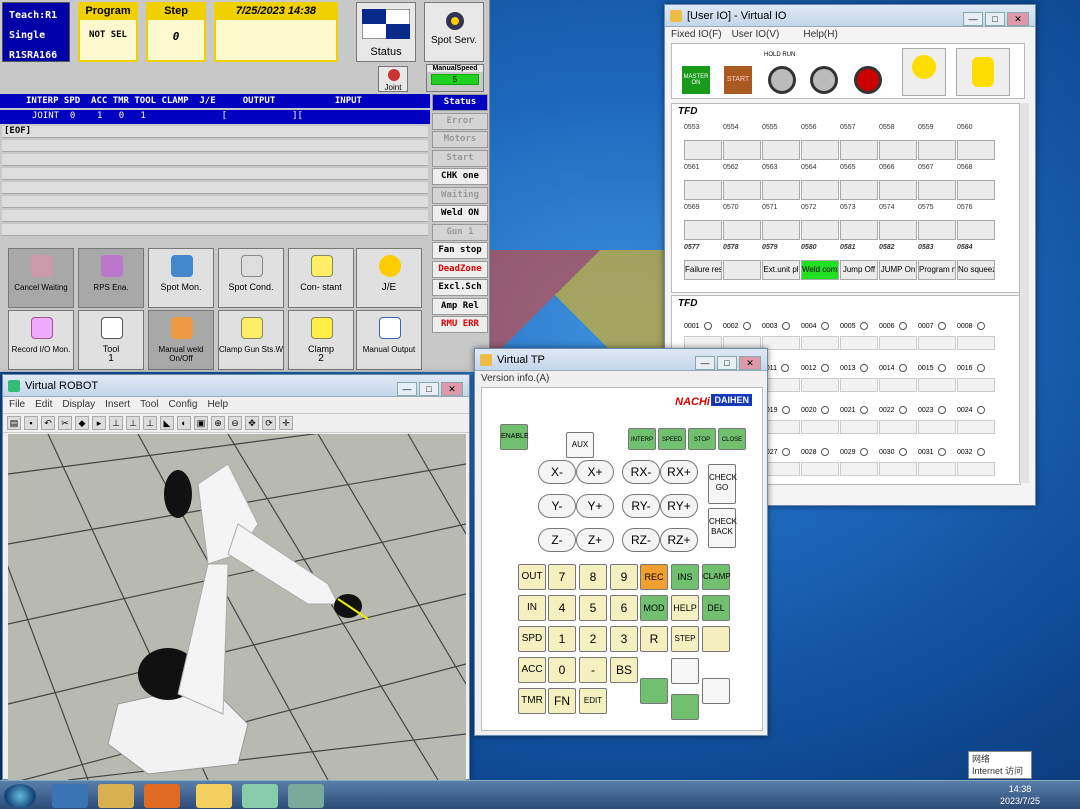 The width and height of the screenshot is (1080, 809). I want to click on menu-insert: Insert, so click(117, 404).